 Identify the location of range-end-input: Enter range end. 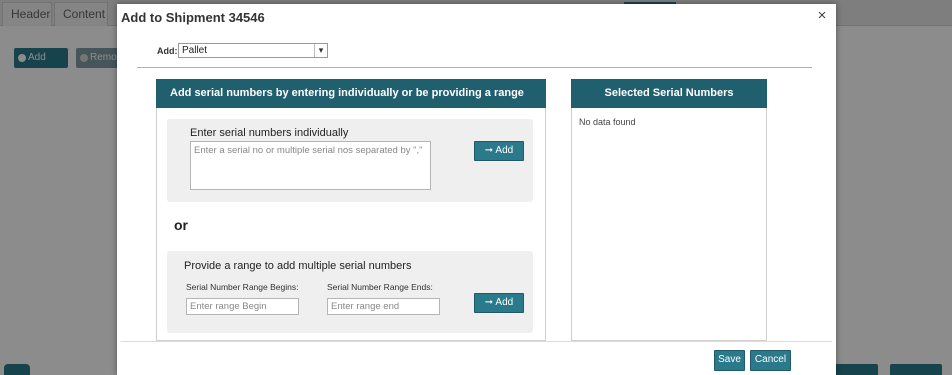
(383, 306).